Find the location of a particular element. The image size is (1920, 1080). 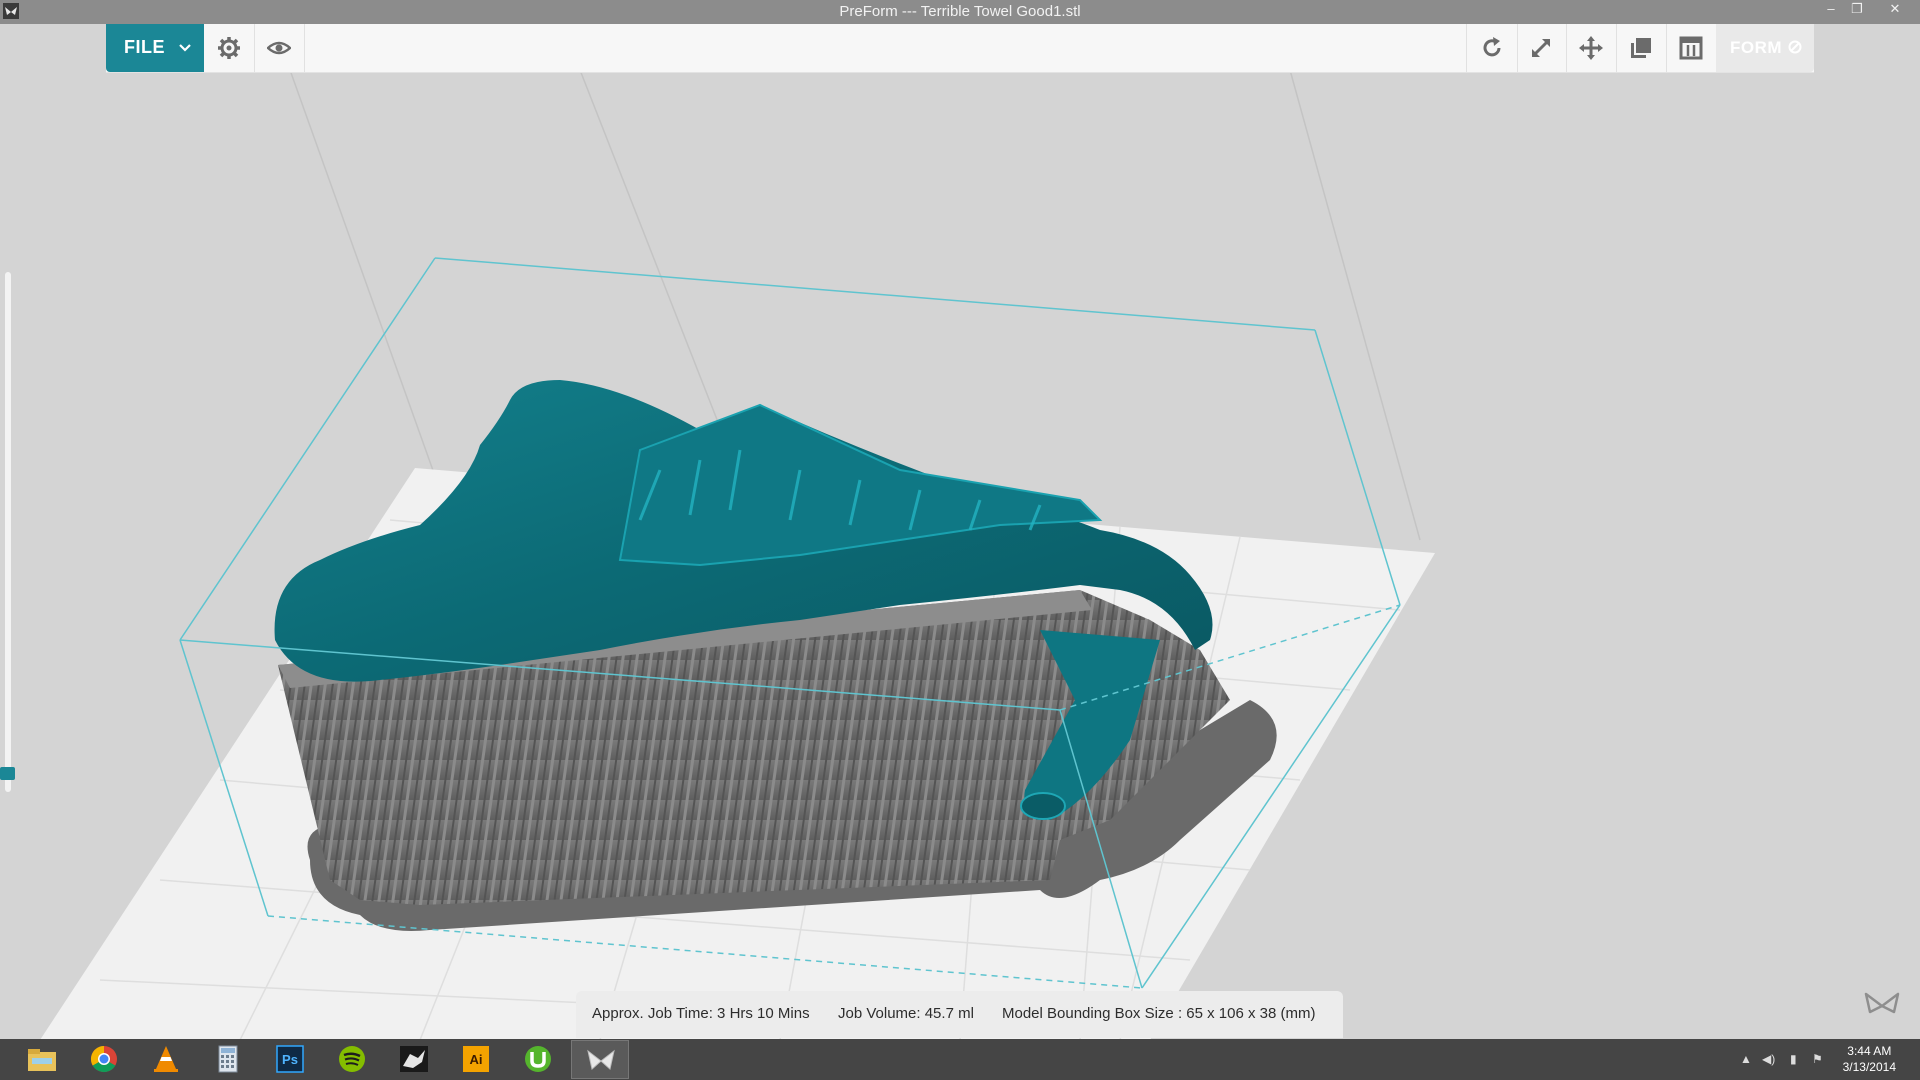

utorrent-icon is located at coordinates (538, 1059).